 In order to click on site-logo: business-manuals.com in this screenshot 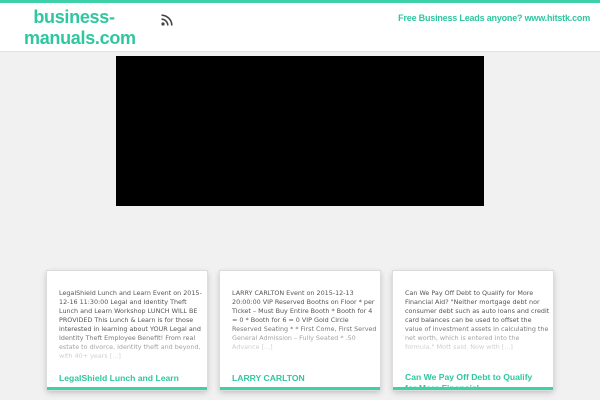, I will do `click(80, 28)`.